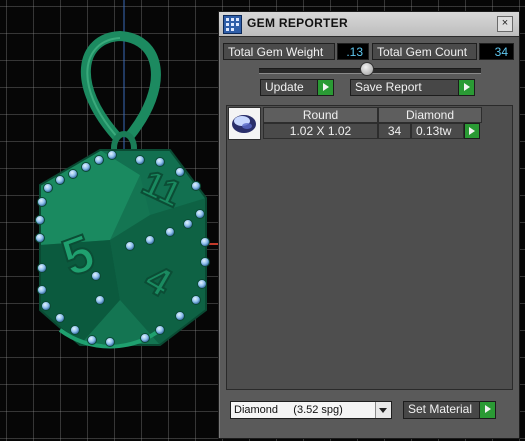  What do you see at coordinates (284, 87) in the screenshot?
I see `update-button-label: Update` at bounding box center [284, 87].